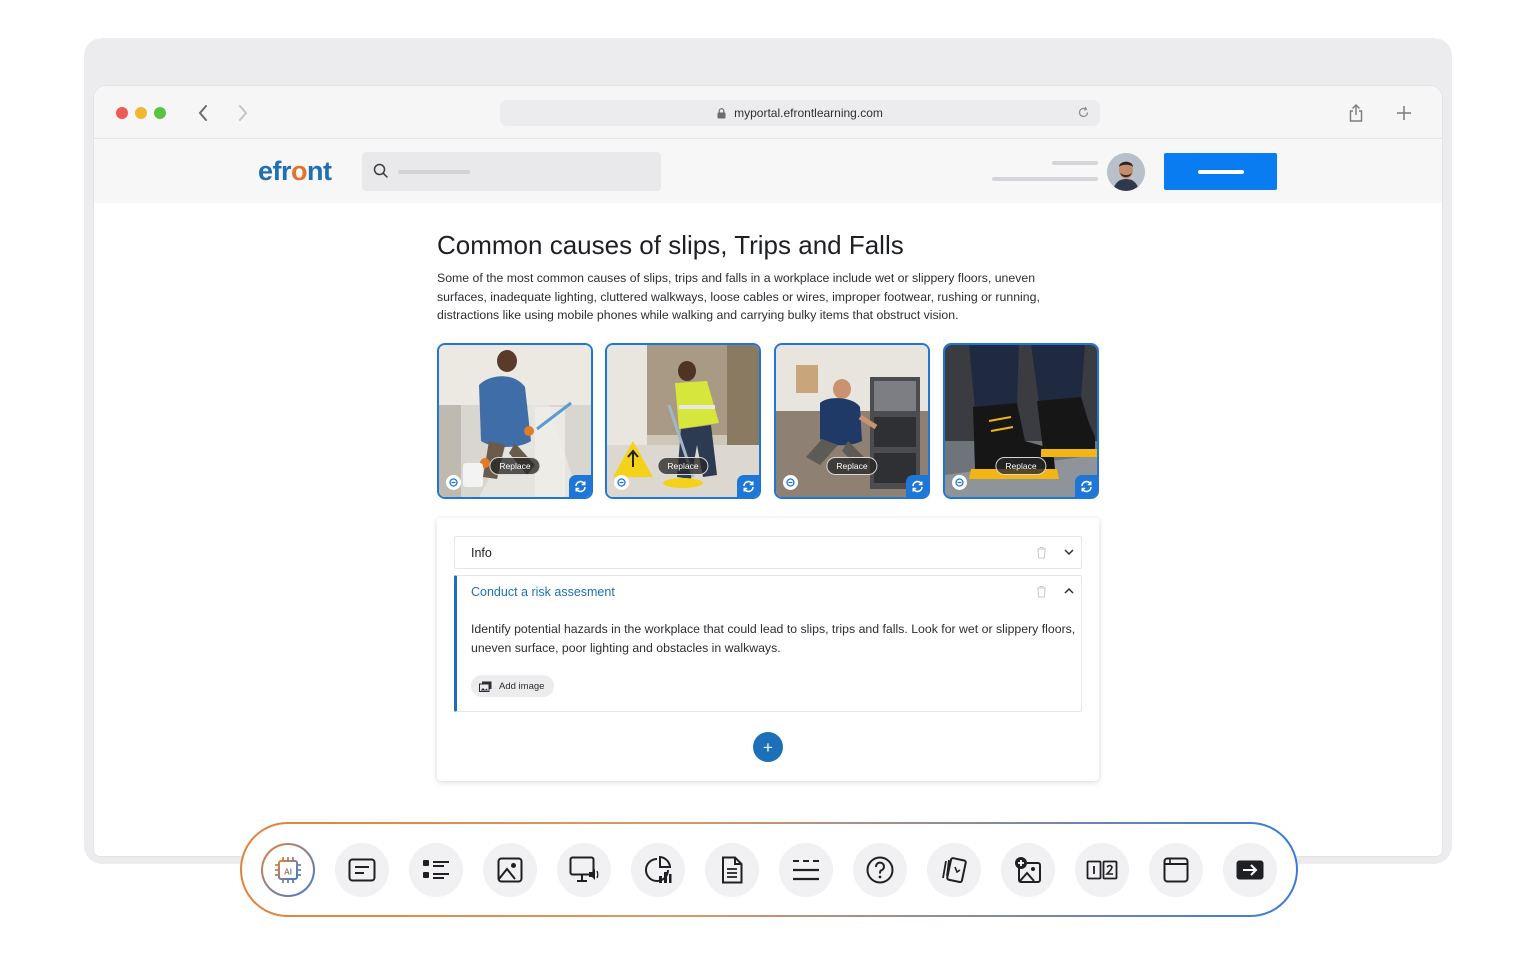 The image size is (1536, 973). I want to click on search-placeholder-bar, so click(434, 172).